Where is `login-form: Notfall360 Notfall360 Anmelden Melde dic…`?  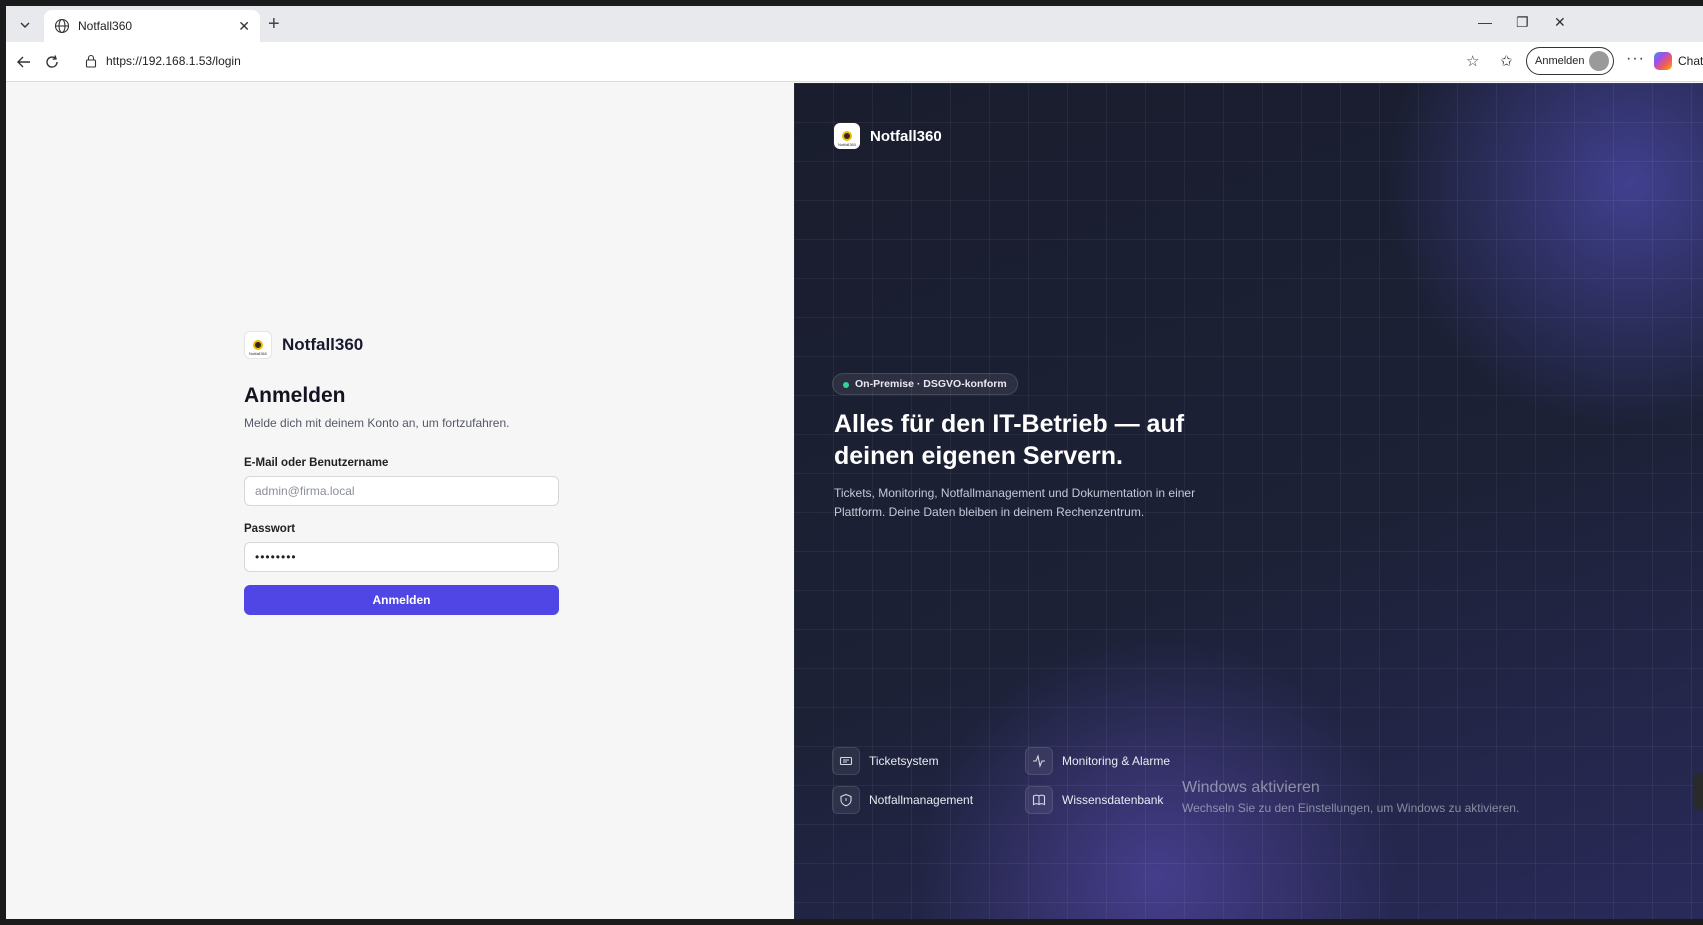 login-form: Notfall360 Notfall360 Anmelden Melde dic… is located at coordinates (402, 473).